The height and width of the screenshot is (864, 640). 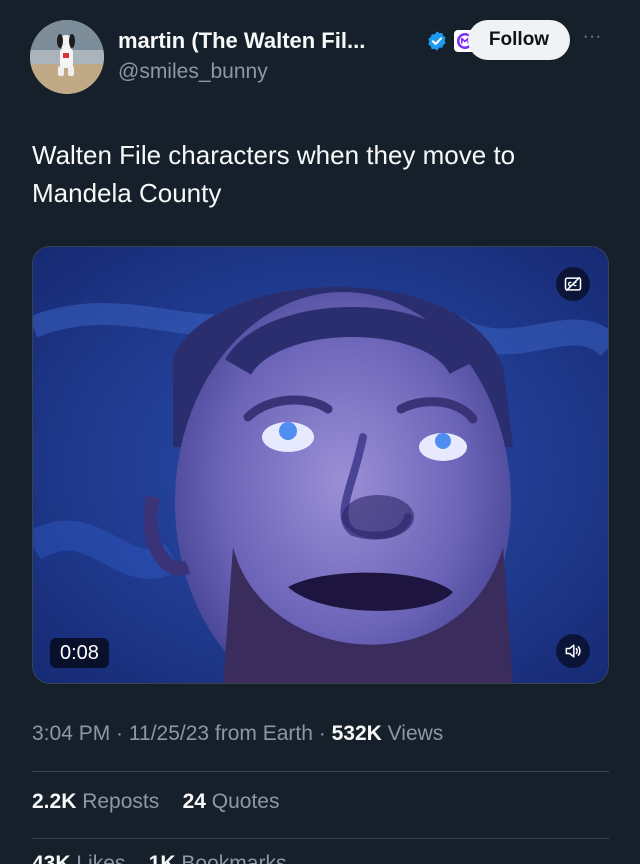 I want to click on likes-label: Likes, so click(x=98, y=858).